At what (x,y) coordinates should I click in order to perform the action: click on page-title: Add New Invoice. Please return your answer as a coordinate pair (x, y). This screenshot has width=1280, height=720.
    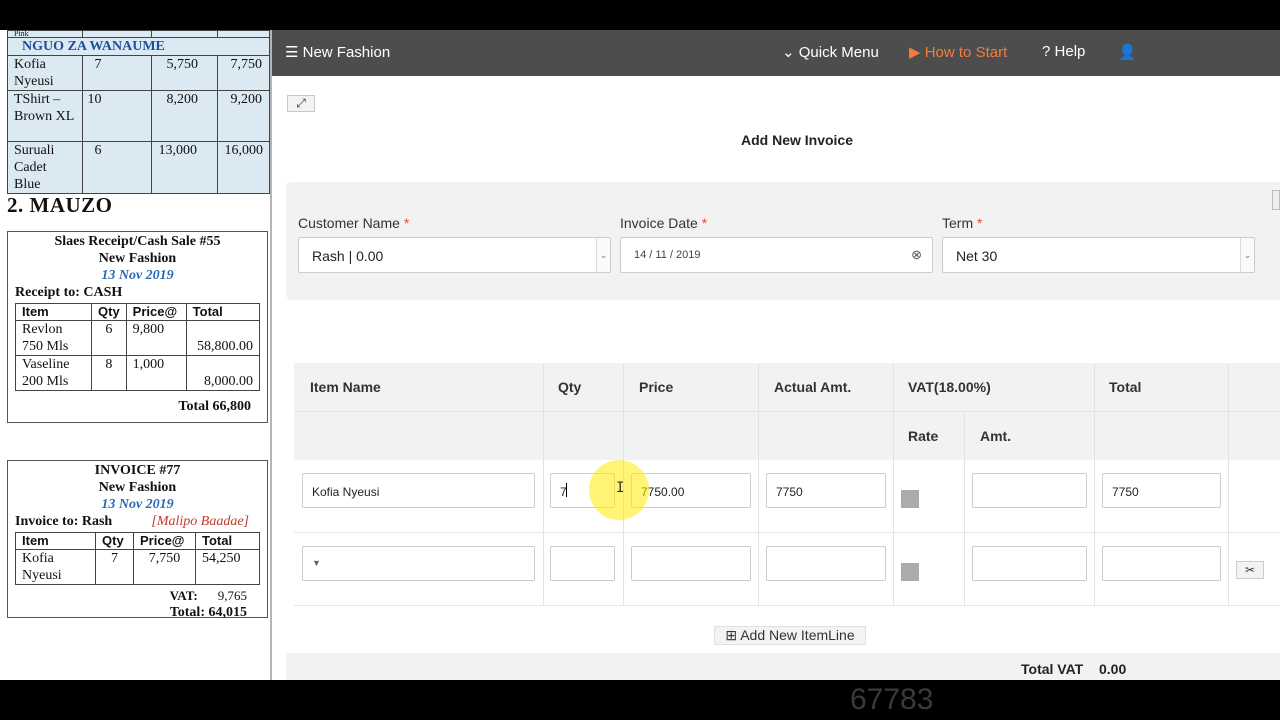
    Looking at the image, I should click on (797, 140).